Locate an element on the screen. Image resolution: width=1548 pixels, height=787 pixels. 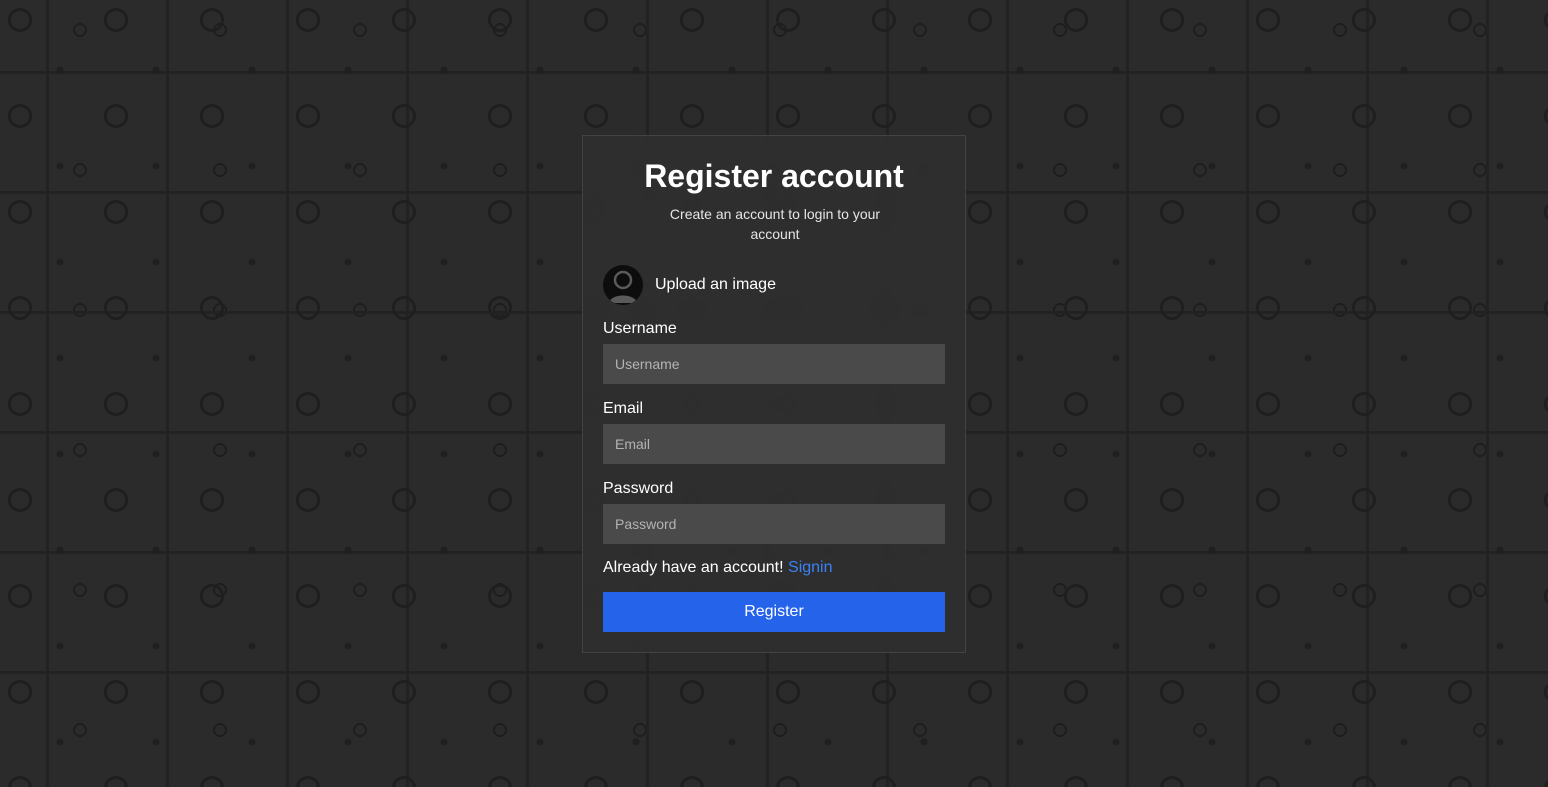
email-input is located at coordinates (774, 444).